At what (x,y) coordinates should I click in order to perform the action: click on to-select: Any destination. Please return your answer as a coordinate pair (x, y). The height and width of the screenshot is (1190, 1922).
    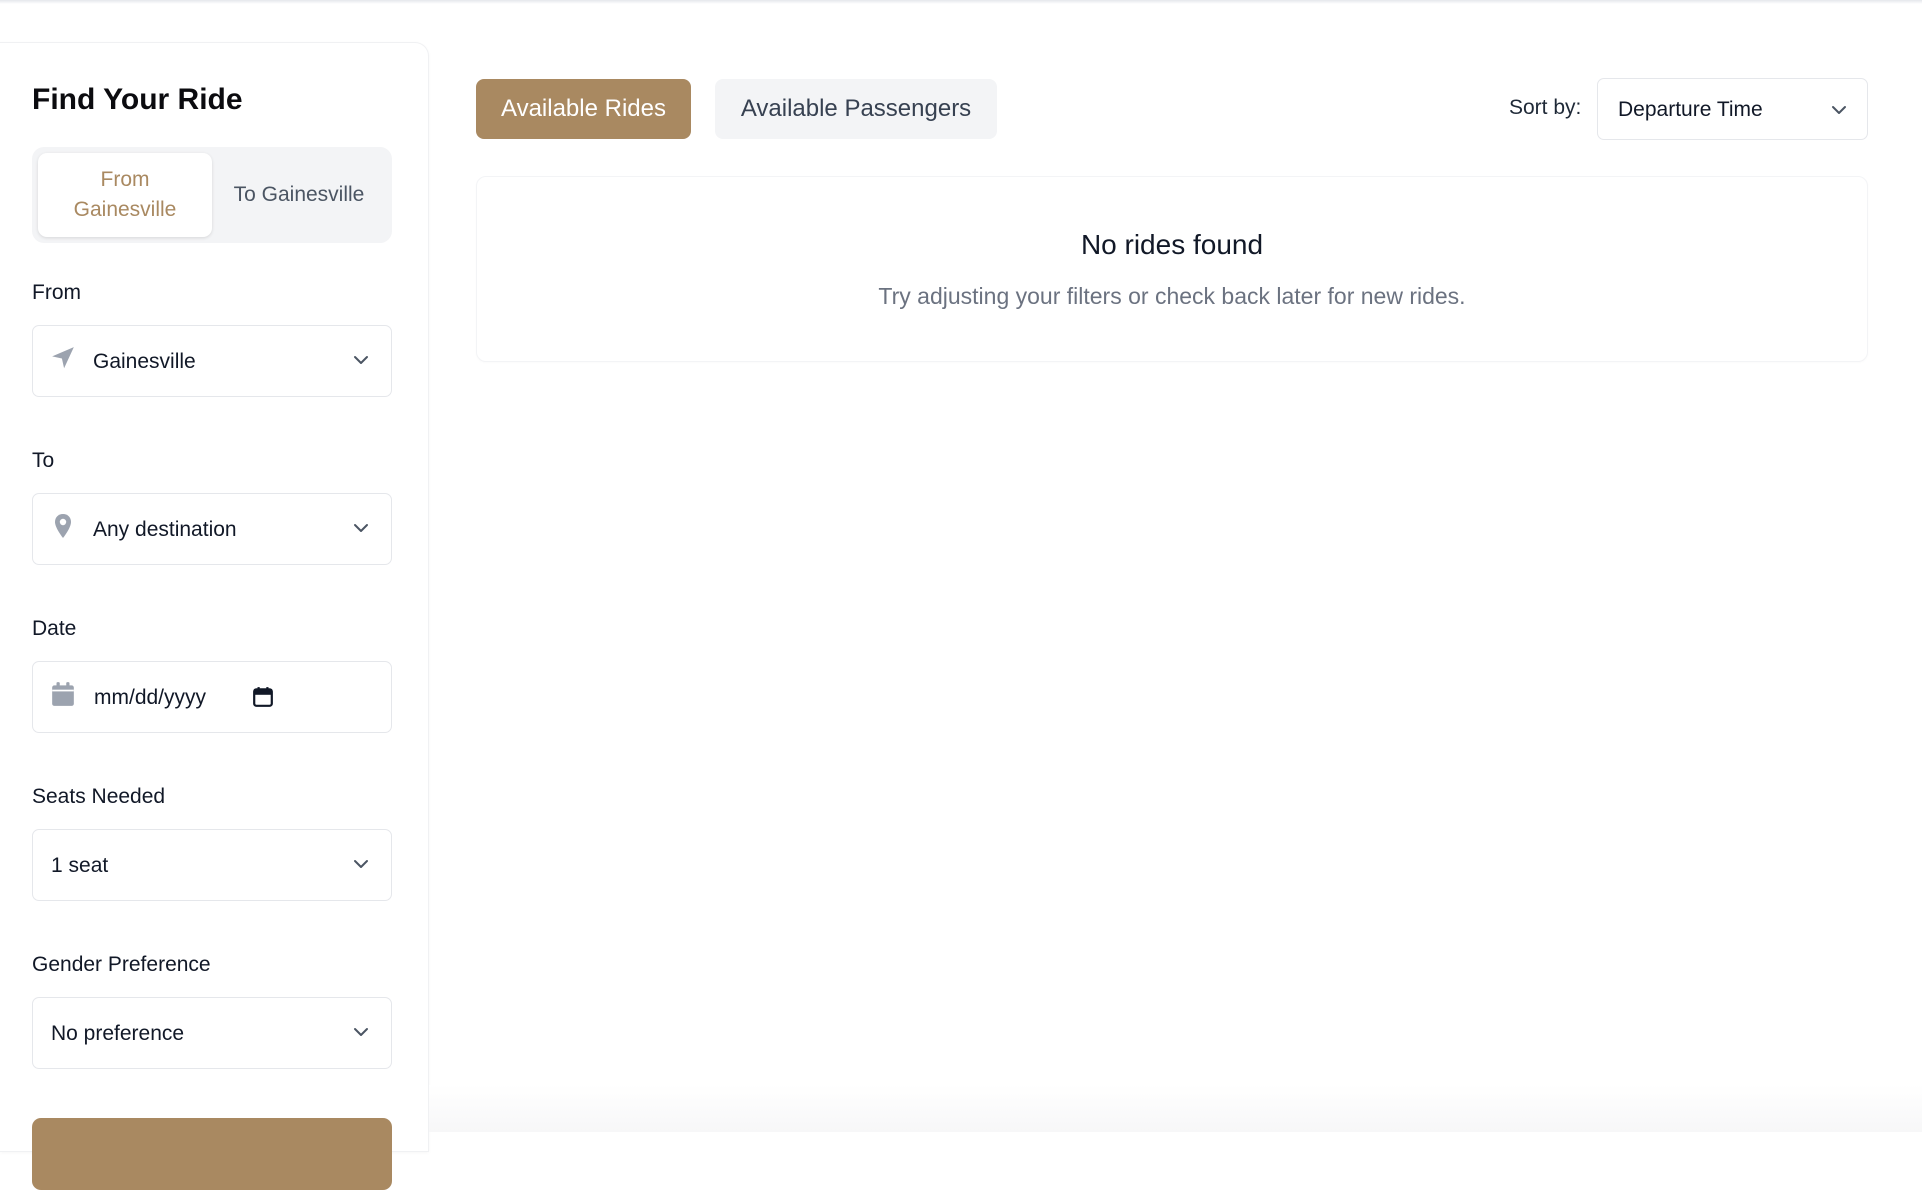
    Looking at the image, I should click on (212, 529).